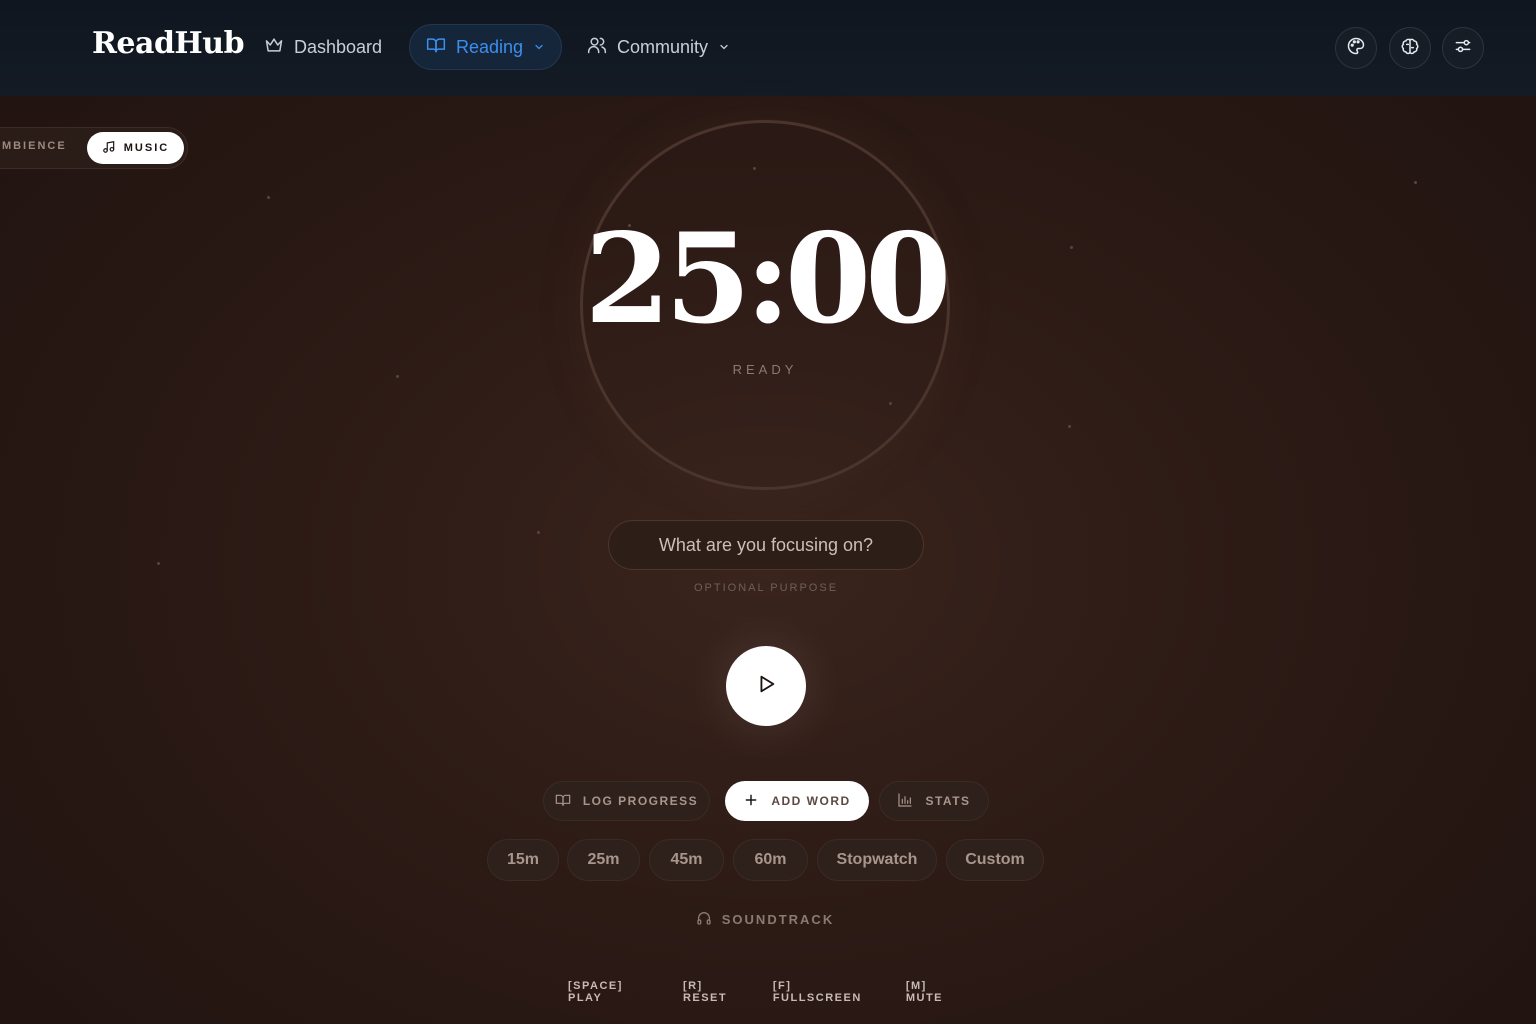 The height and width of the screenshot is (1024, 1536). Describe the element at coordinates (766, 545) in the screenshot. I see `focus-purpose-input` at that location.